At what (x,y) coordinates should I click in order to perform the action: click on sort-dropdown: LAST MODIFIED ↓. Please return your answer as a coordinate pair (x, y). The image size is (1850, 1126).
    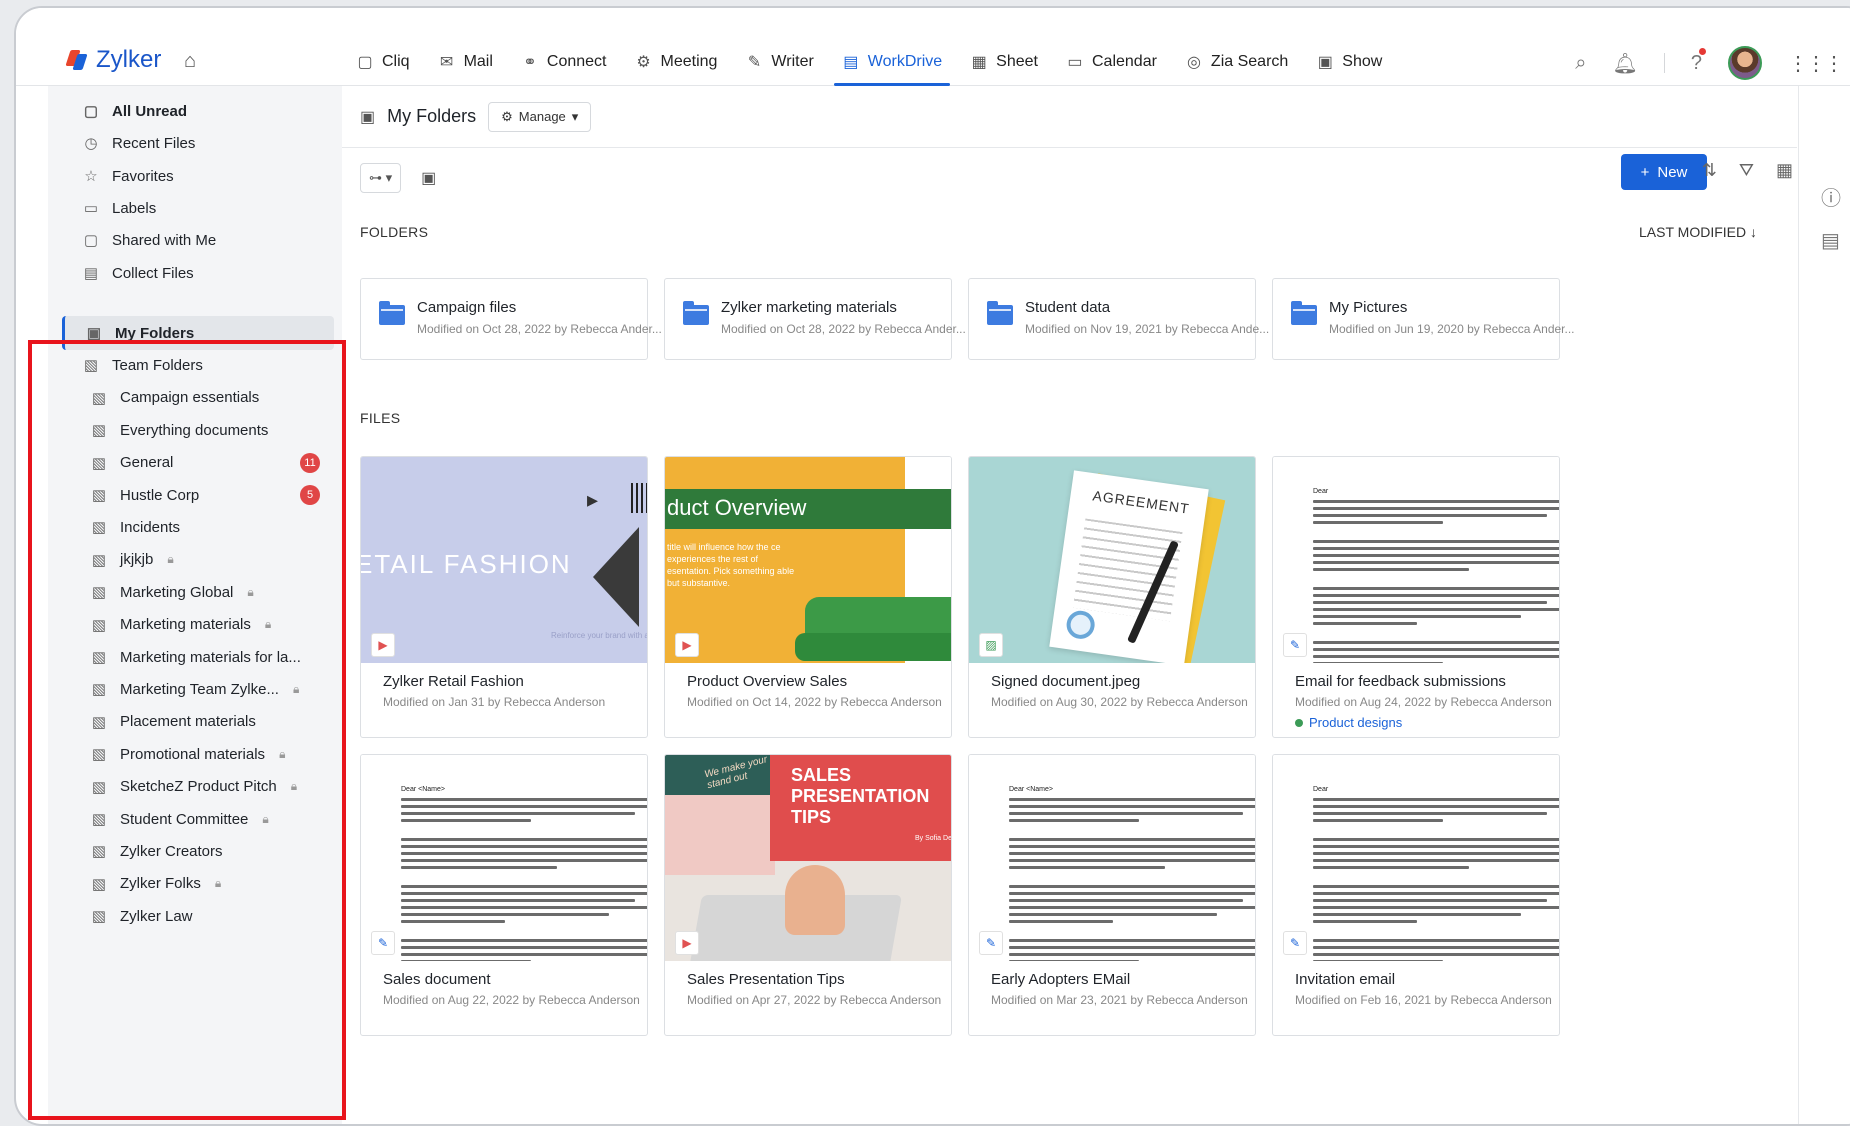
    Looking at the image, I should click on (1698, 232).